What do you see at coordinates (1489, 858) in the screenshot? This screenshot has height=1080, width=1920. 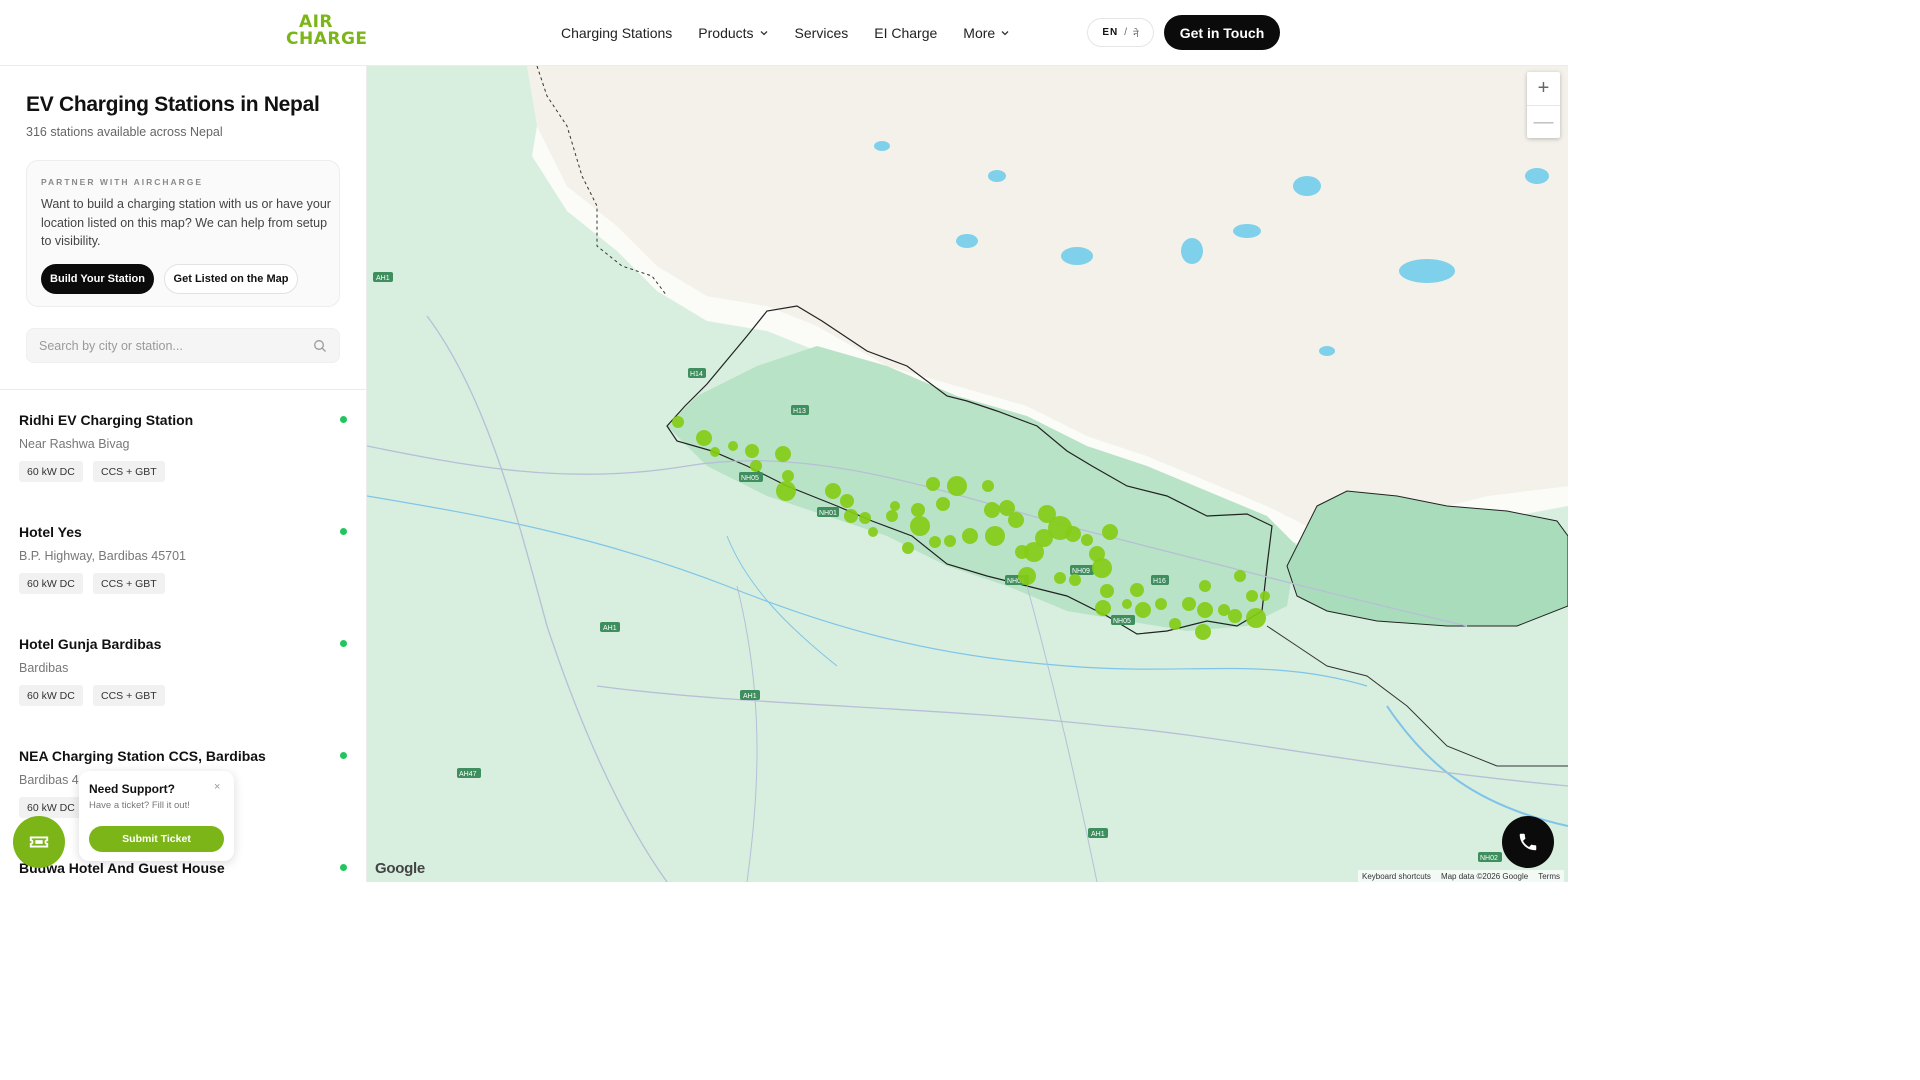 I see `svg-text: NH02` at bounding box center [1489, 858].